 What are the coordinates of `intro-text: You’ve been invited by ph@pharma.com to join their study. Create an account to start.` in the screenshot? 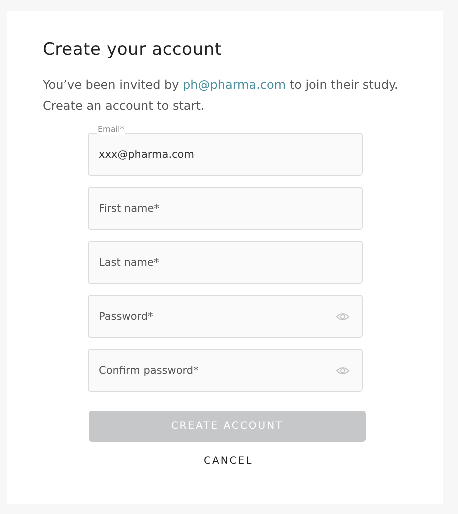 It's located at (221, 96).